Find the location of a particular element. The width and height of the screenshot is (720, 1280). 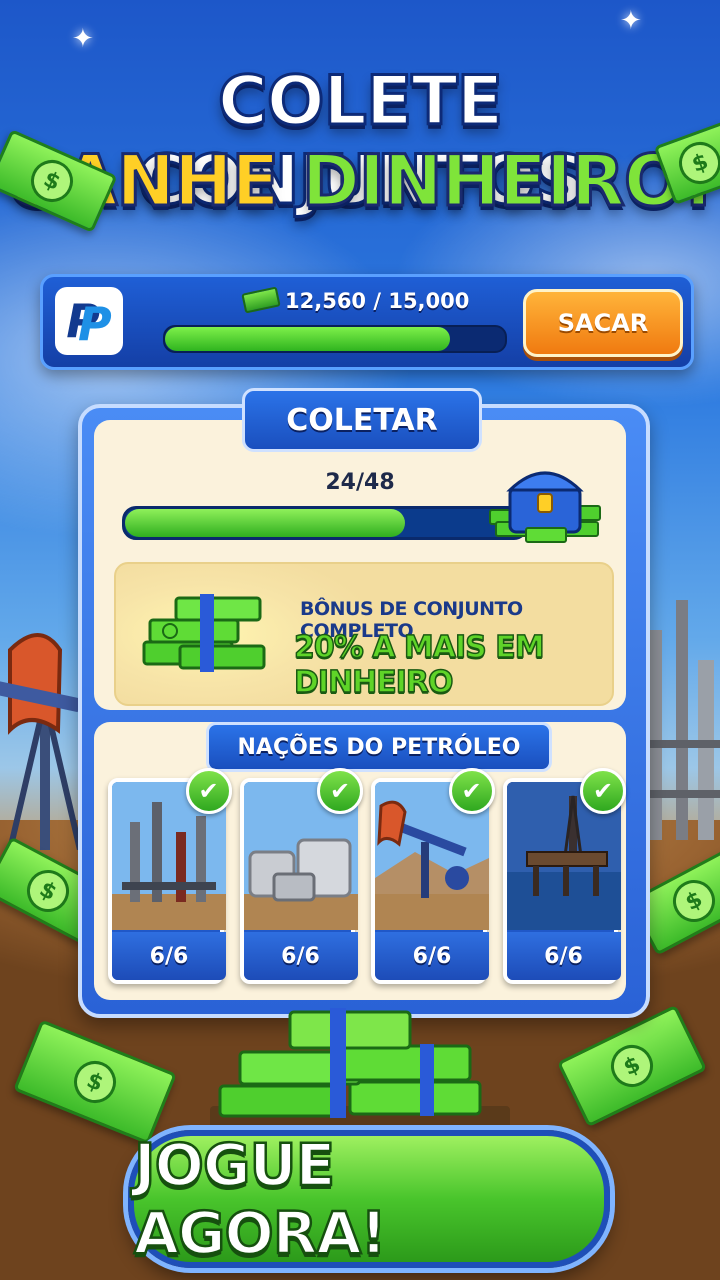

play-now-button: JOGUE AGORA! is located at coordinates (369, 1199).